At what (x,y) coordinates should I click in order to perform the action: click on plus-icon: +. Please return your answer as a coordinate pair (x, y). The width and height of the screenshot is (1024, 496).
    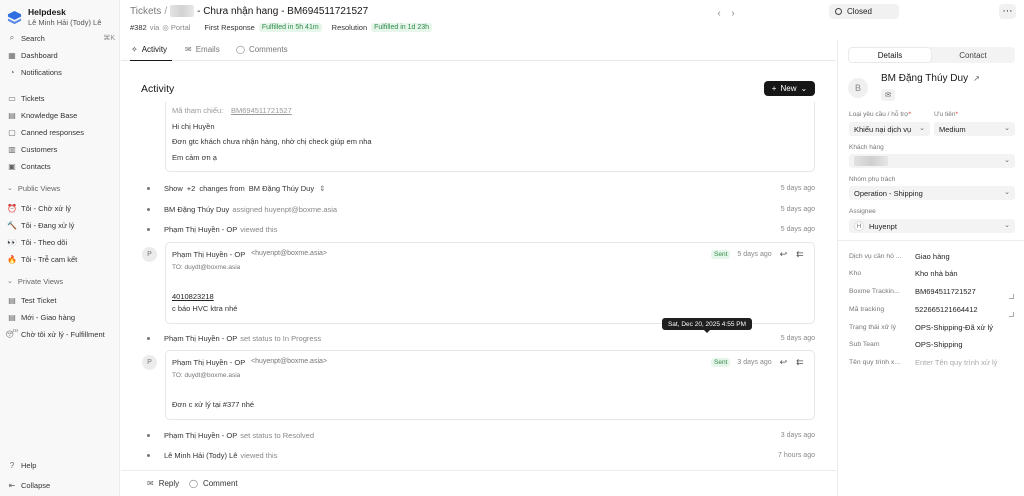
    Looking at the image, I should click on (774, 88).